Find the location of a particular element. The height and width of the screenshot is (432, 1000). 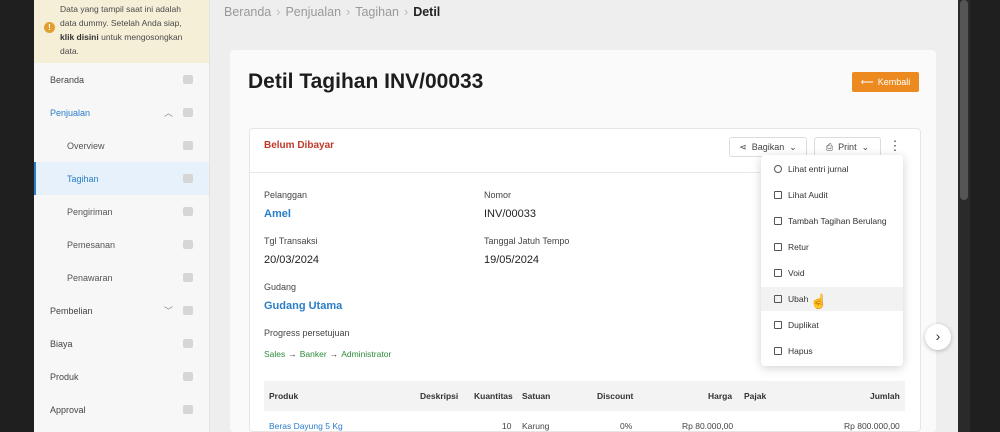

share-button-label: Bagikan is located at coordinates (768, 147).